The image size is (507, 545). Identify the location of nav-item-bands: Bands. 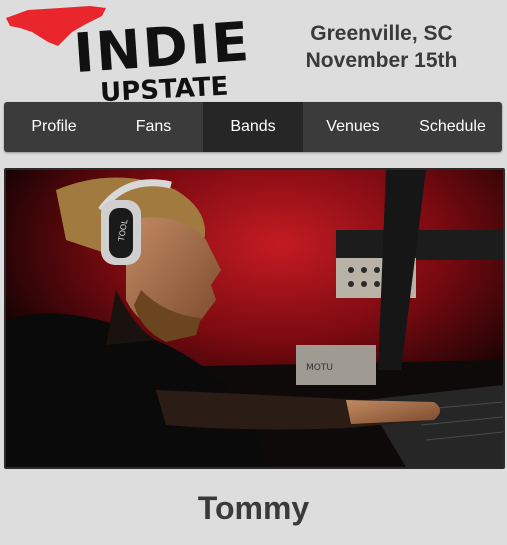
(253, 127).